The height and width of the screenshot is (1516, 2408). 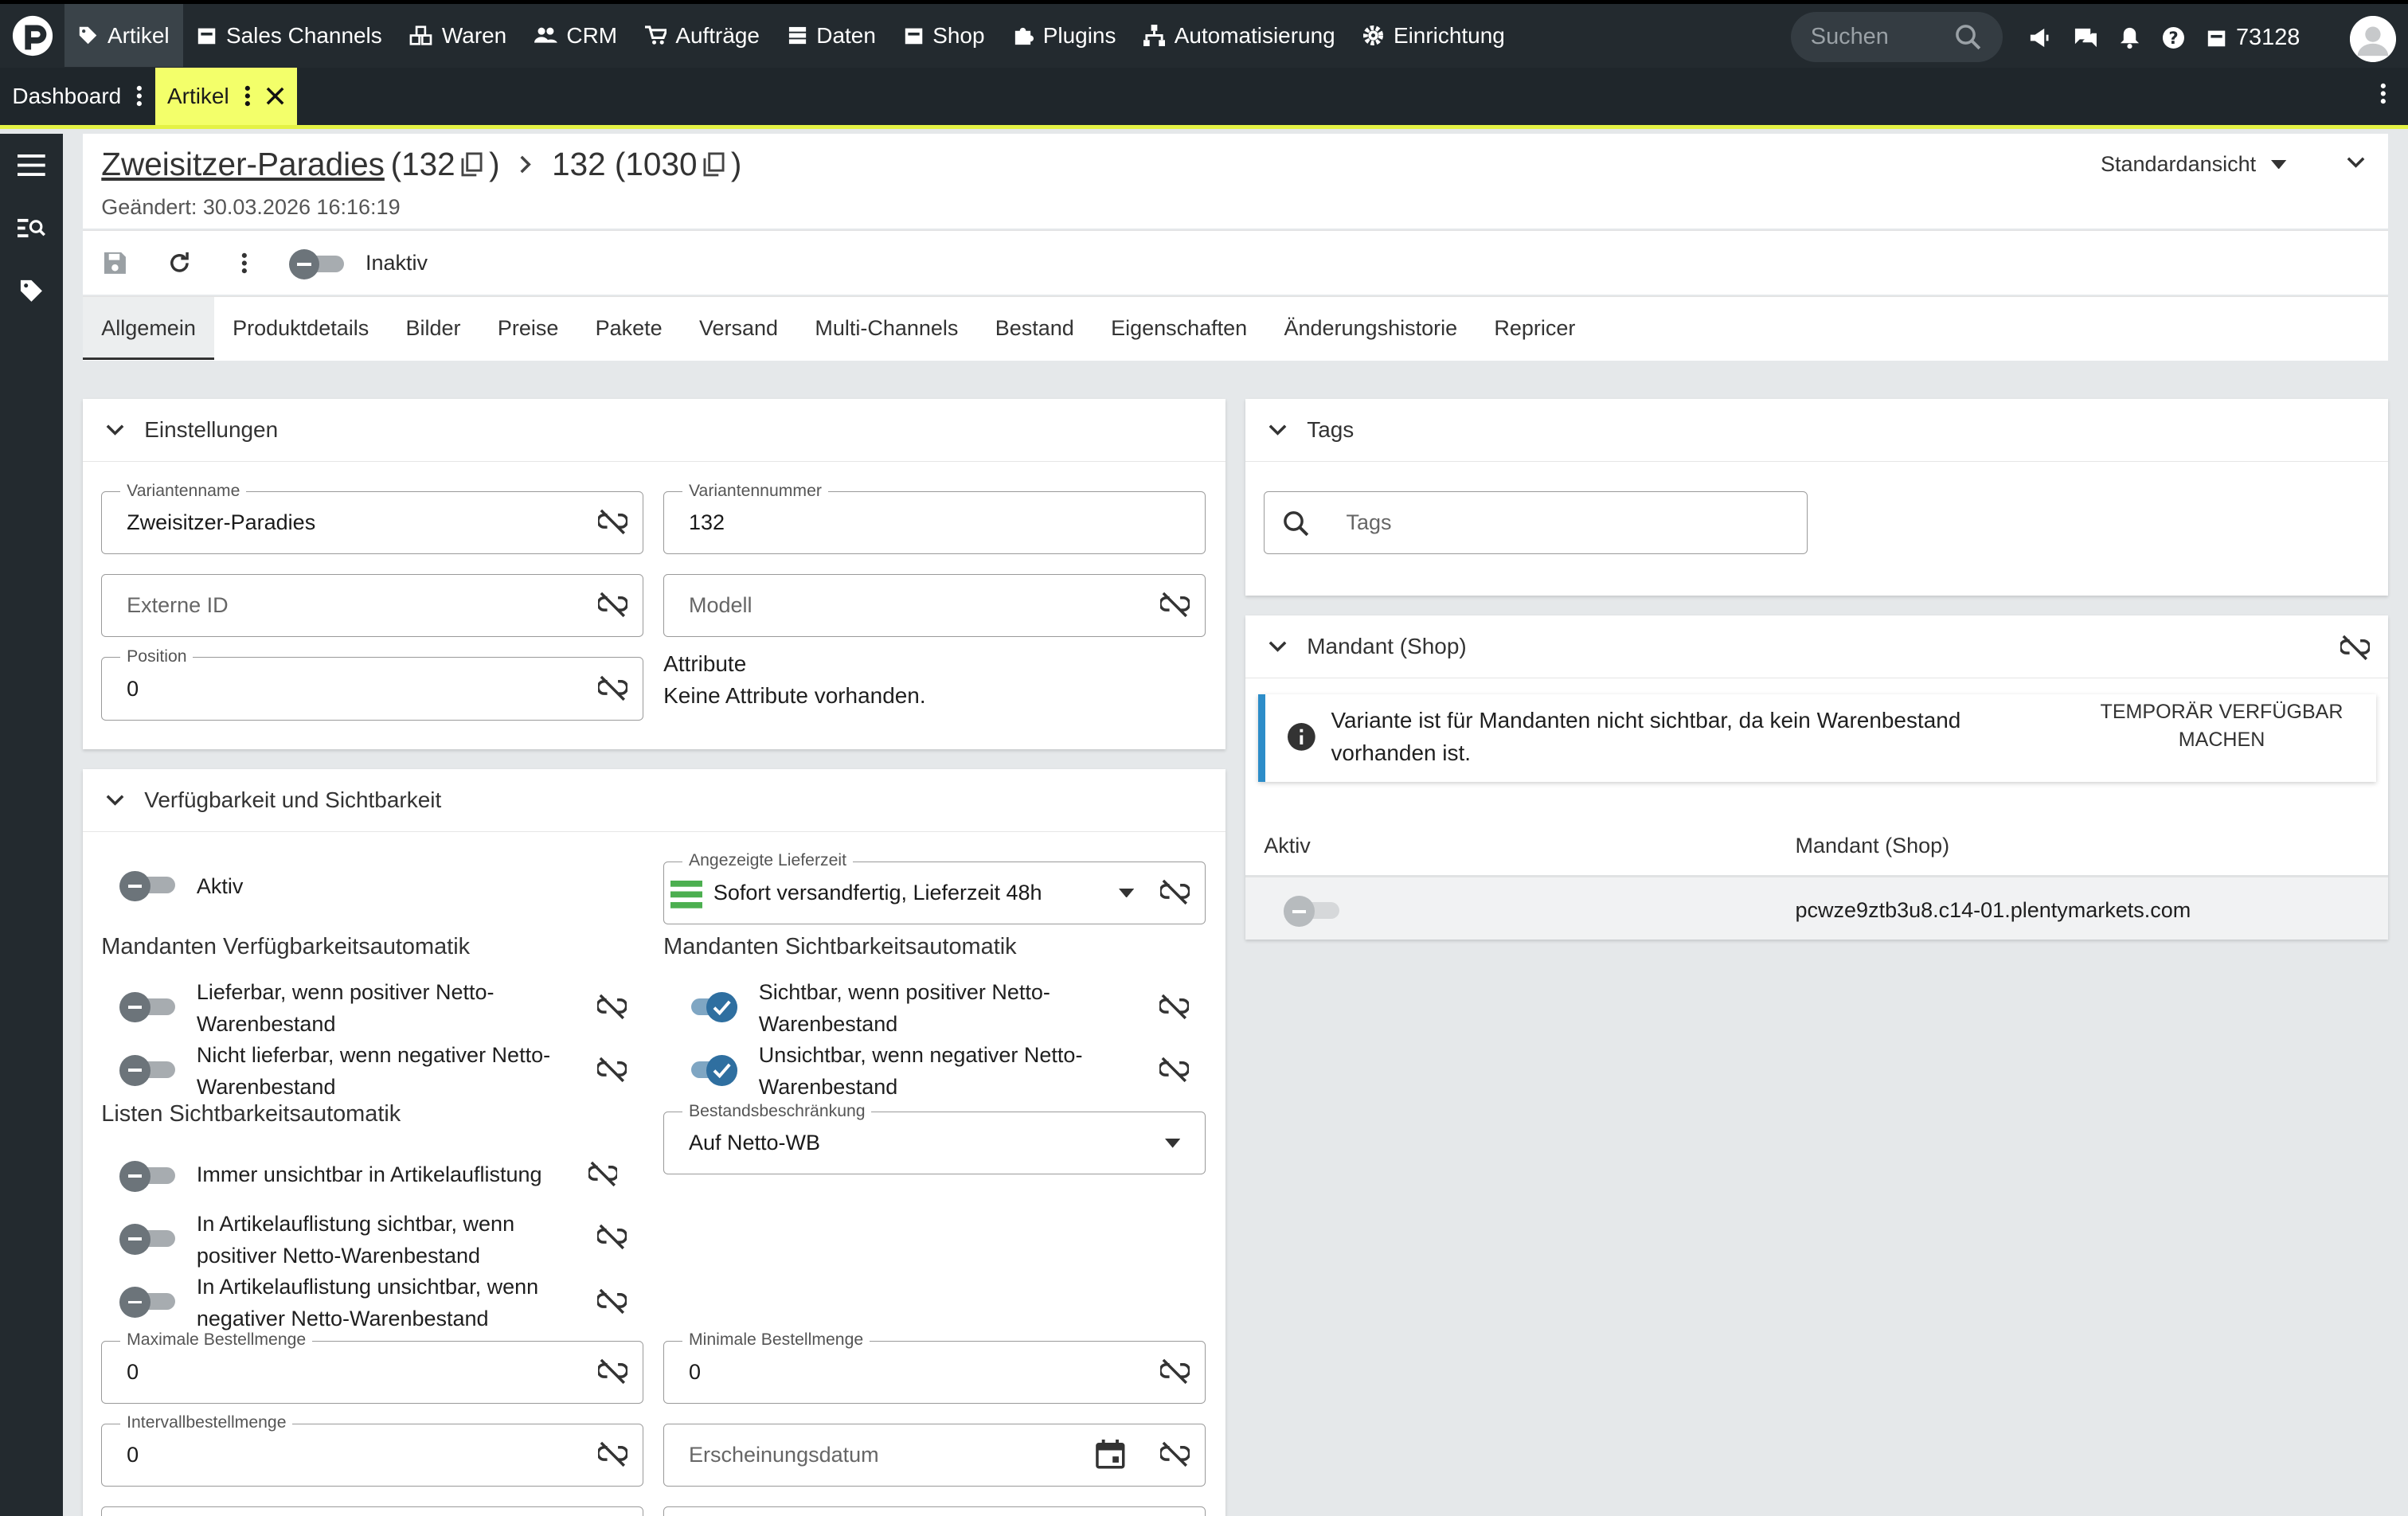 I want to click on tab-bestand: Bestand, so click(x=1035, y=328).